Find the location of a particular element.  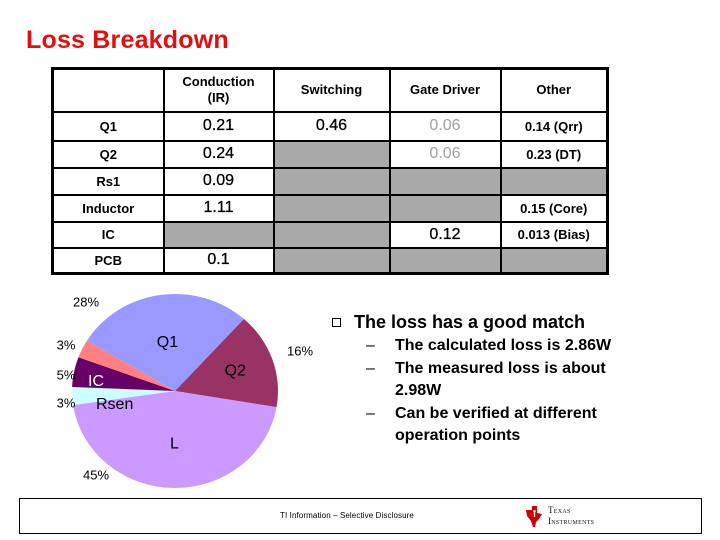

pie-label-q1: Q1 is located at coordinates (167, 342).